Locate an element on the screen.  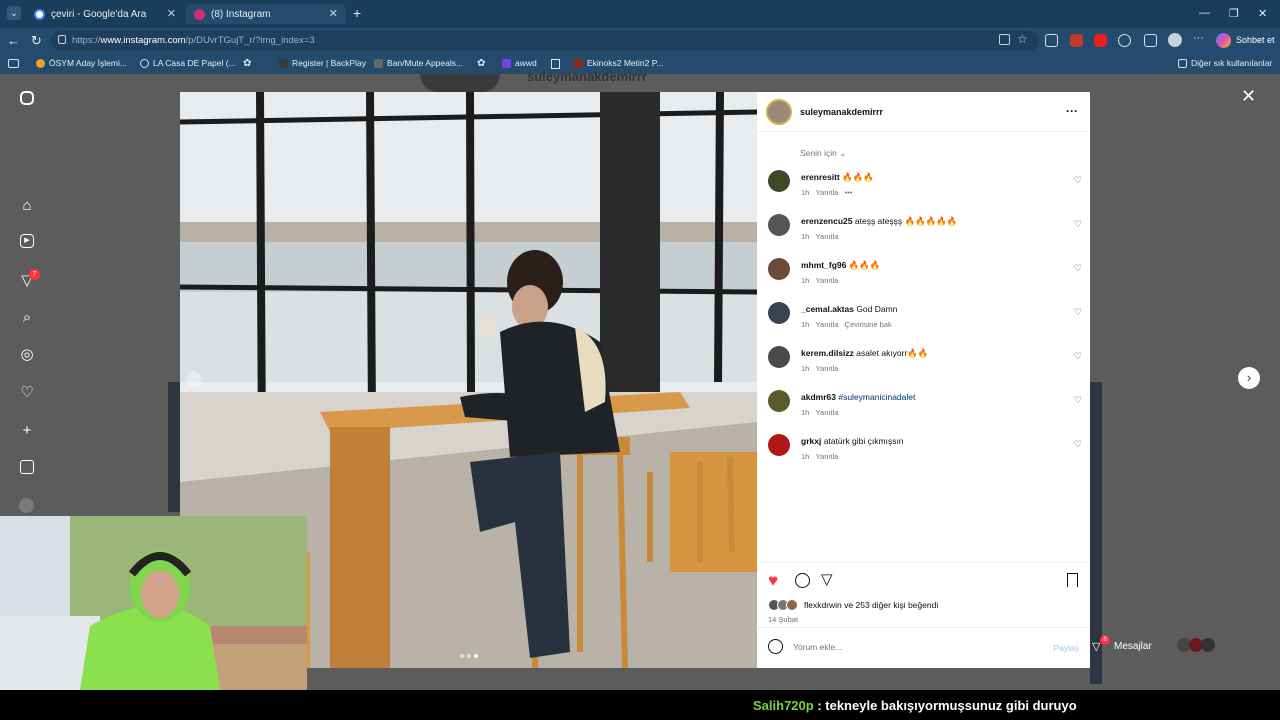
menu-icon: ··· is located at coordinates (1198, 38).